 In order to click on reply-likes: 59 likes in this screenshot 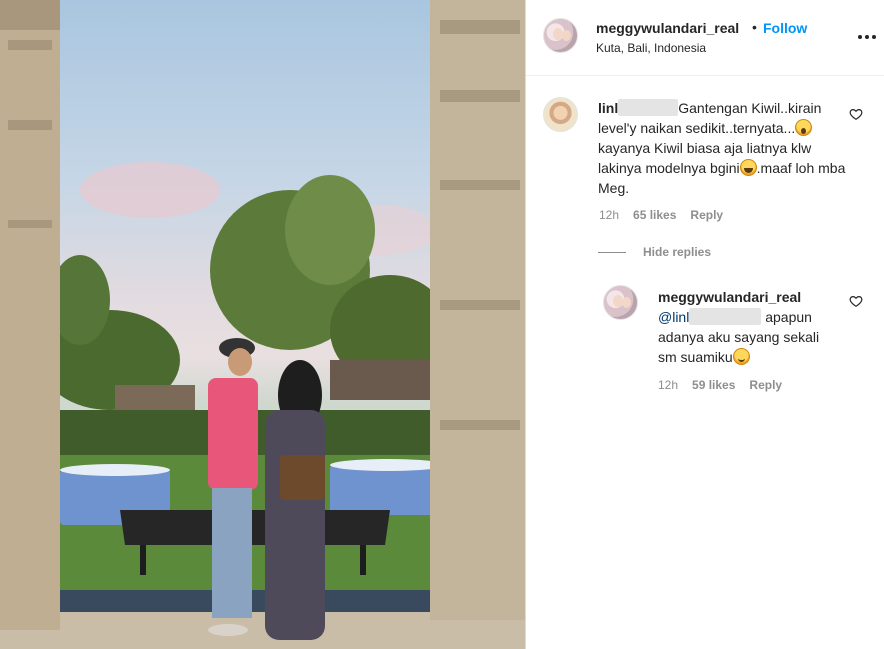, I will do `click(713, 385)`.